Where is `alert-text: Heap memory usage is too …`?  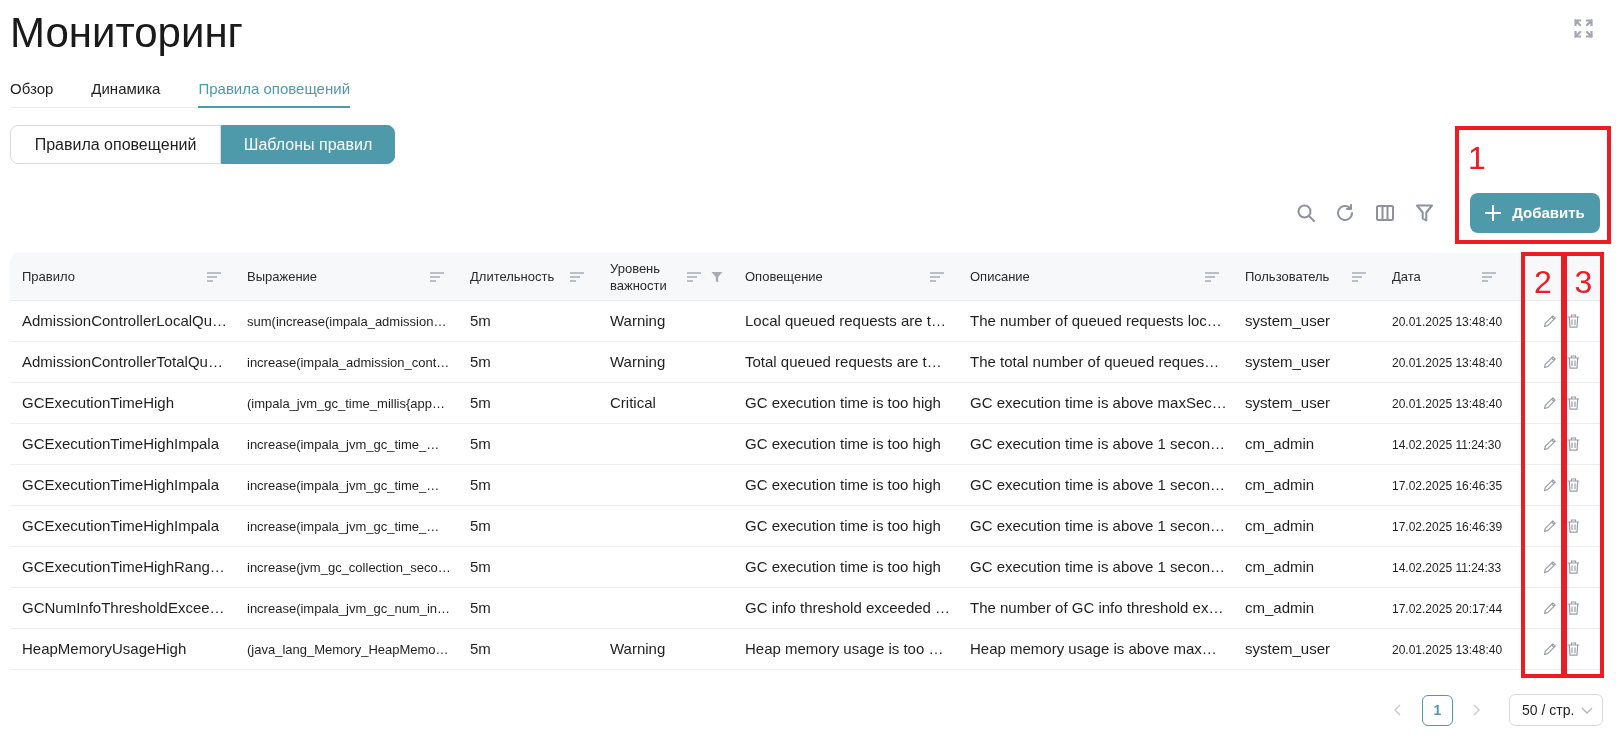
alert-text: Heap memory usage is too … is located at coordinates (844, 648).